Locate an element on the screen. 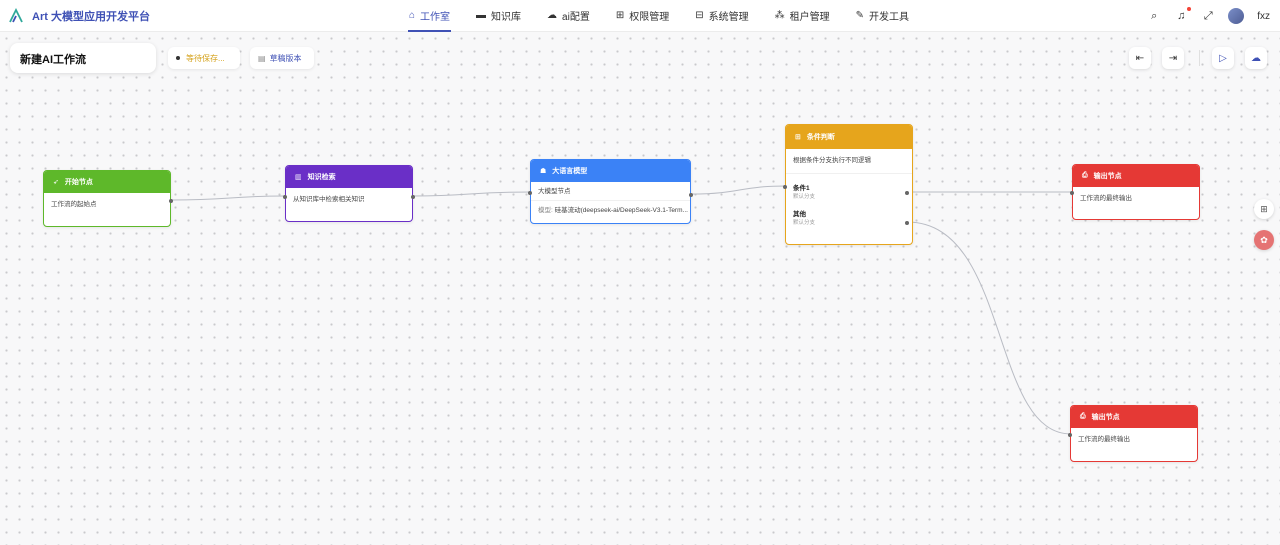  window-icon: ⊟ is located at coordinates (699, 15).